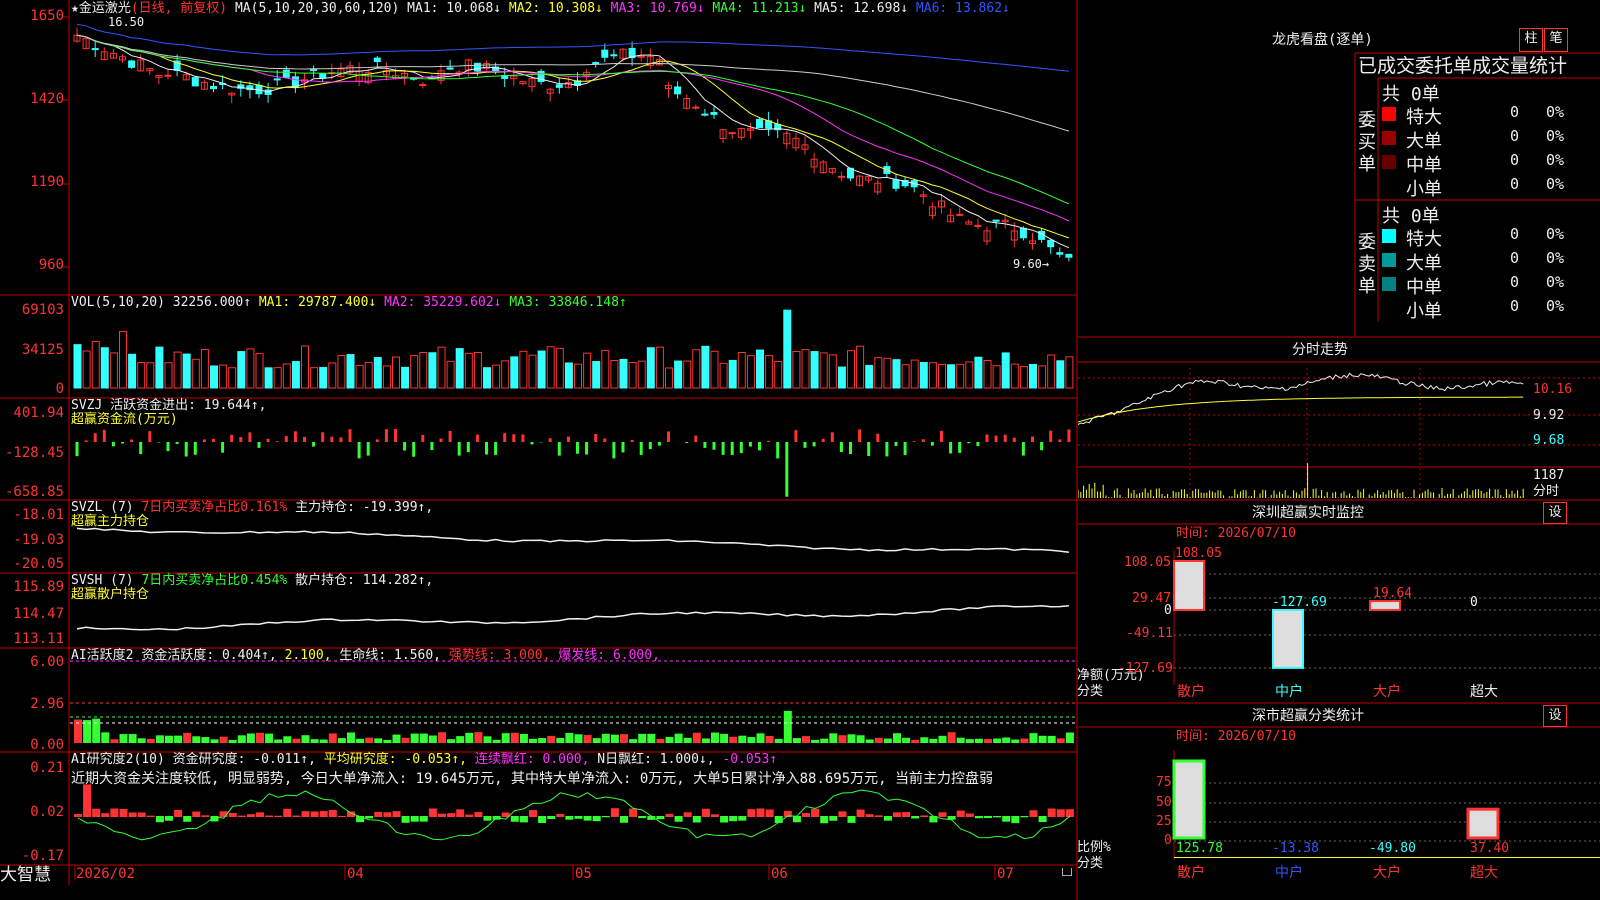  I want to click on svzj-title: SVZJ, so click(87, 405).